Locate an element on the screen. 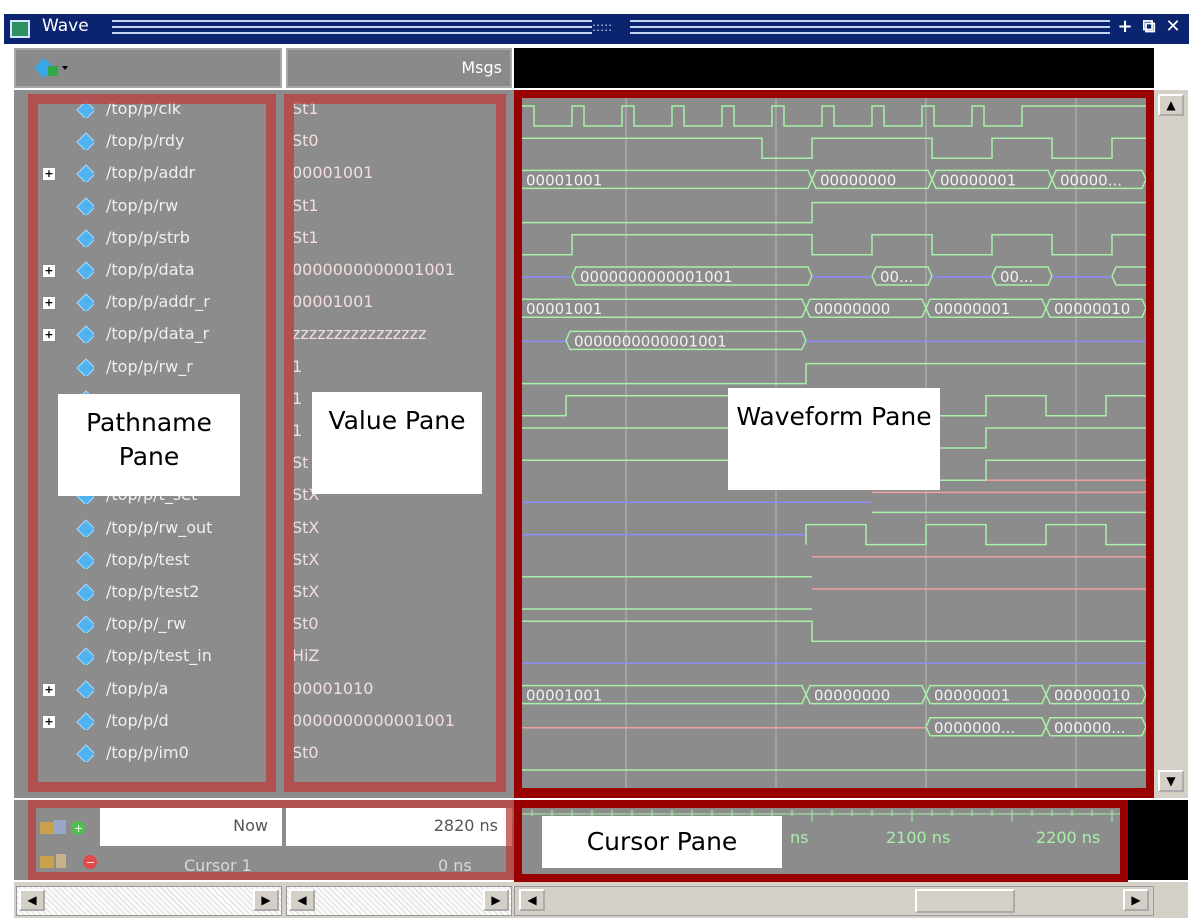  wave-header is located at coordinates (834, 68).